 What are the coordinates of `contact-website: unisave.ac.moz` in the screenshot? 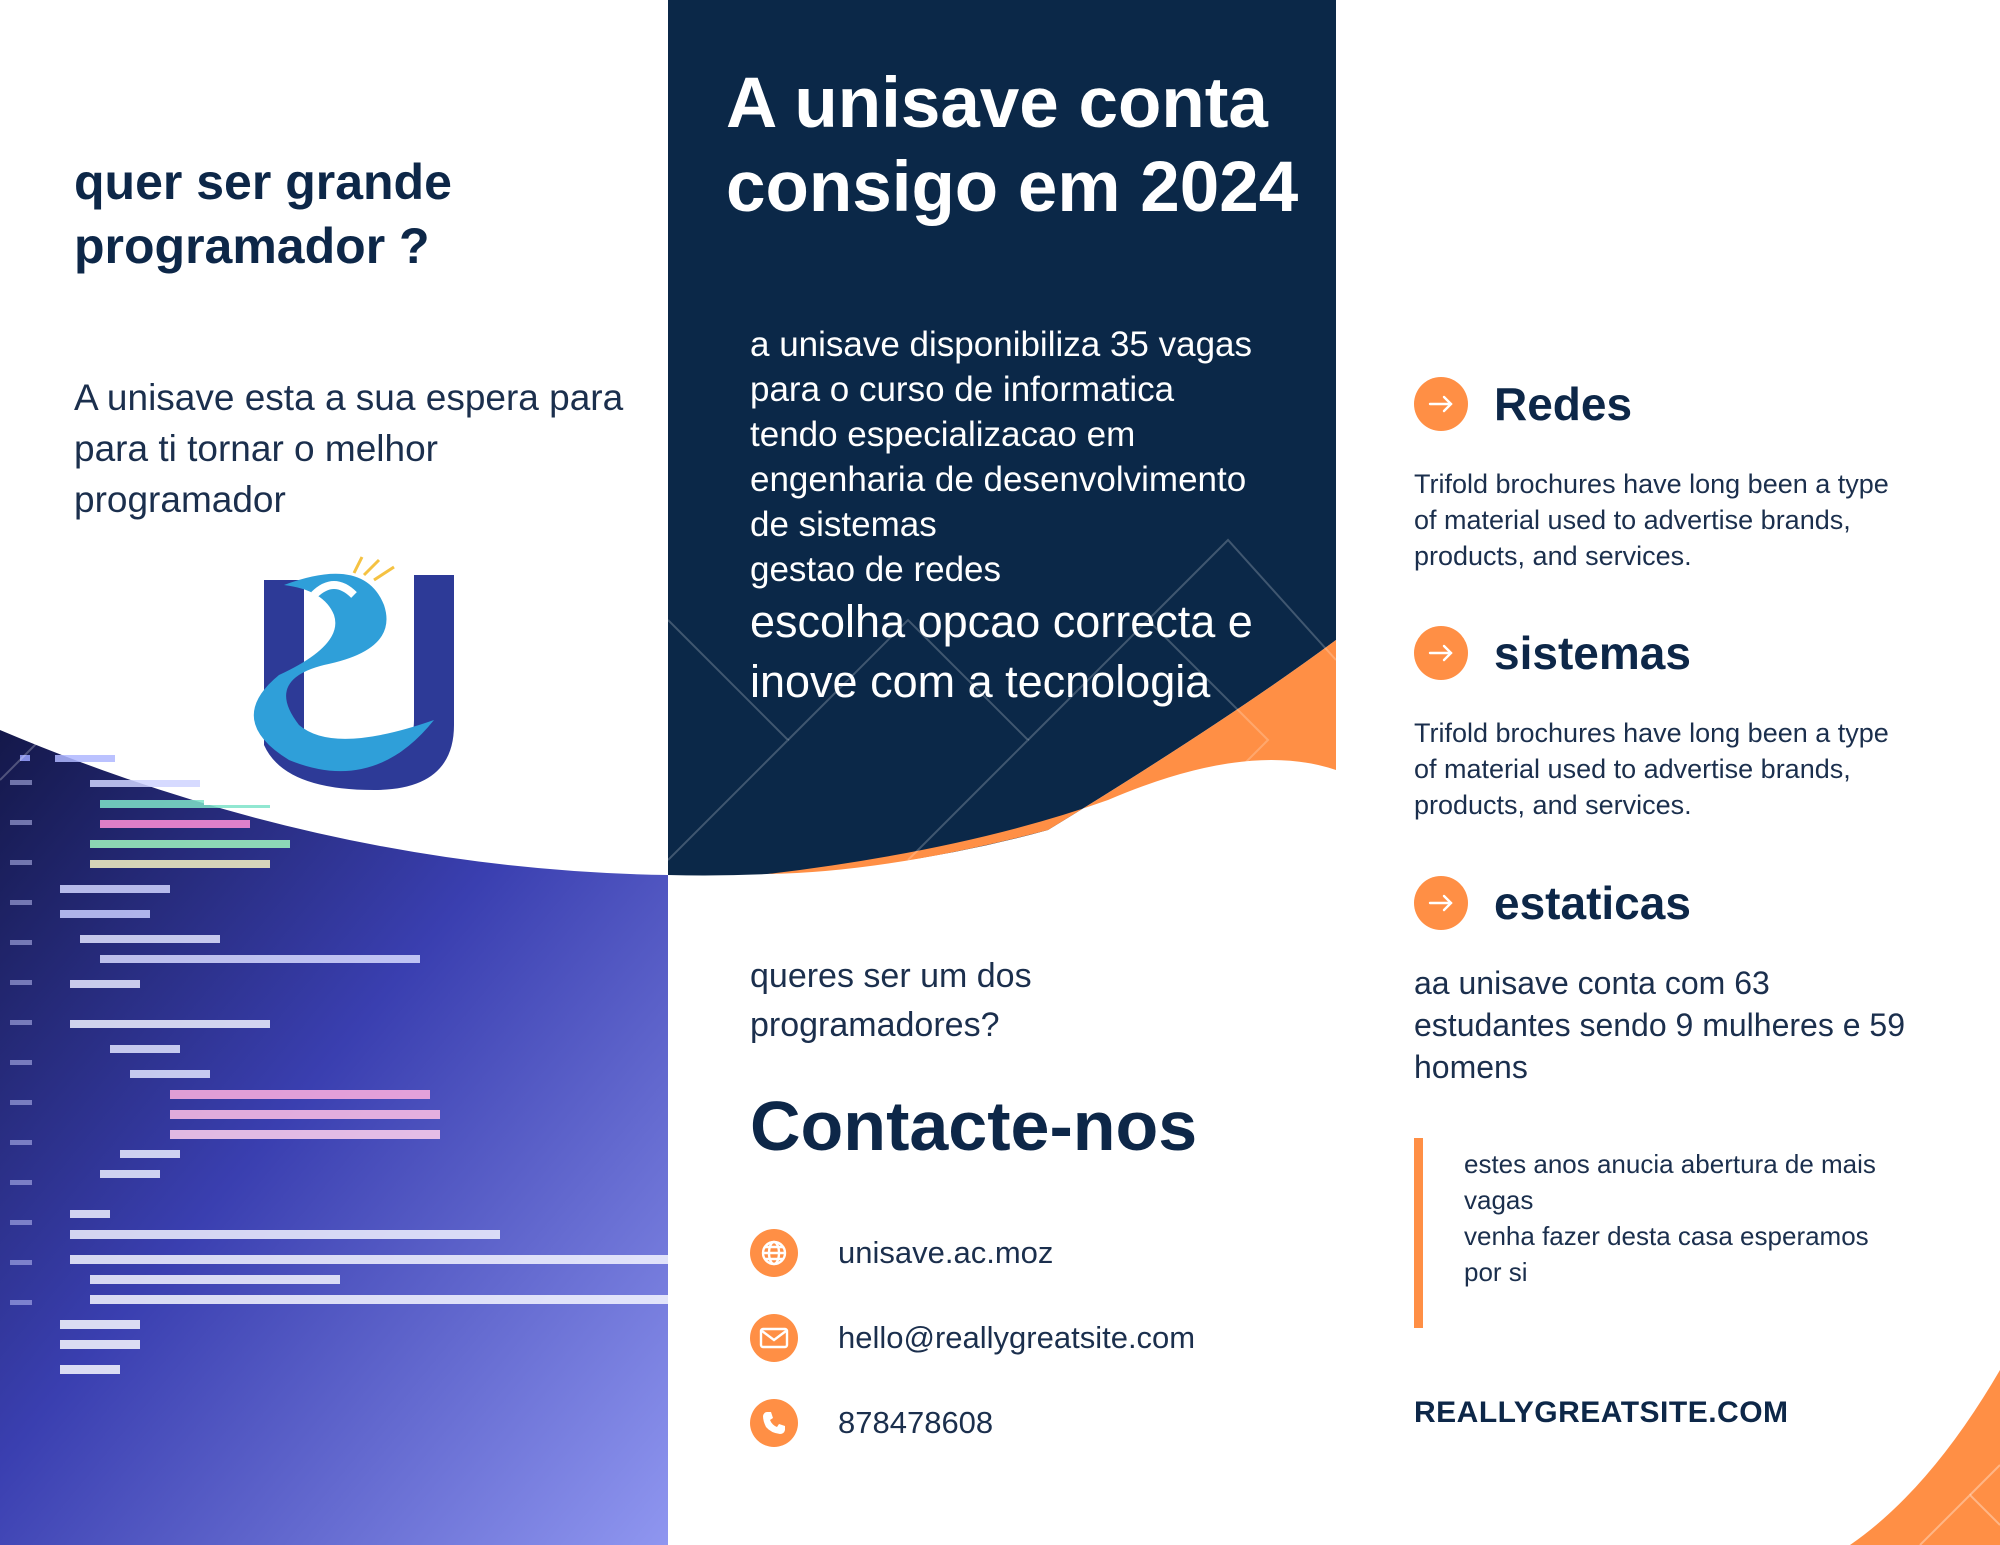 It's located at (1030, 1253).